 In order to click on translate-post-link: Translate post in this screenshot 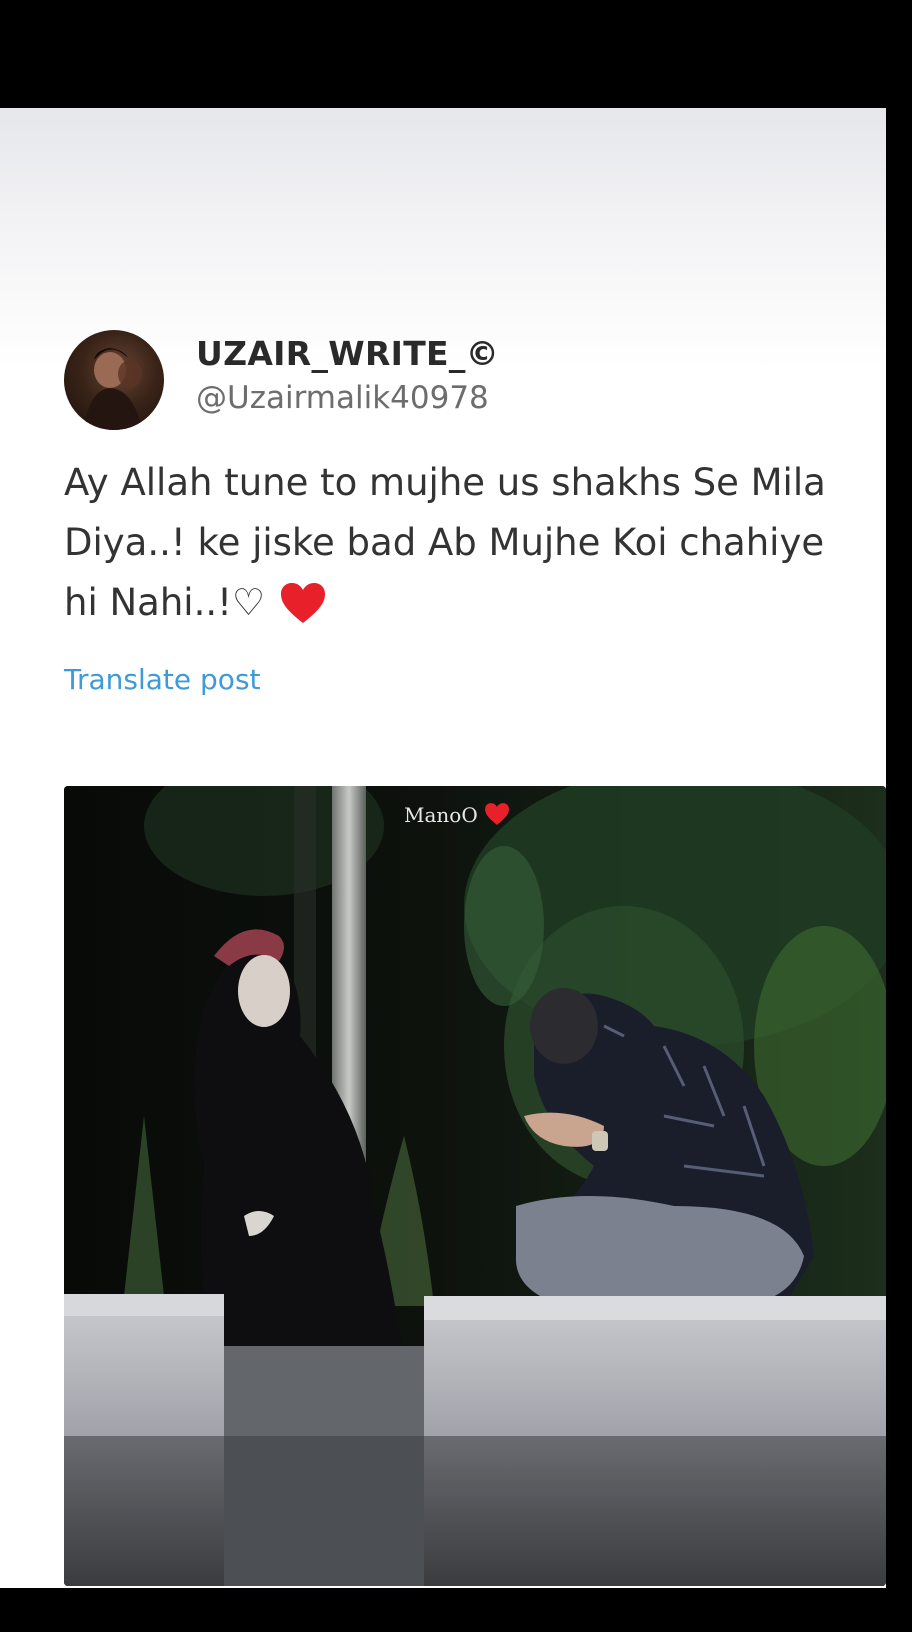, I will do `click(162, 679)`.